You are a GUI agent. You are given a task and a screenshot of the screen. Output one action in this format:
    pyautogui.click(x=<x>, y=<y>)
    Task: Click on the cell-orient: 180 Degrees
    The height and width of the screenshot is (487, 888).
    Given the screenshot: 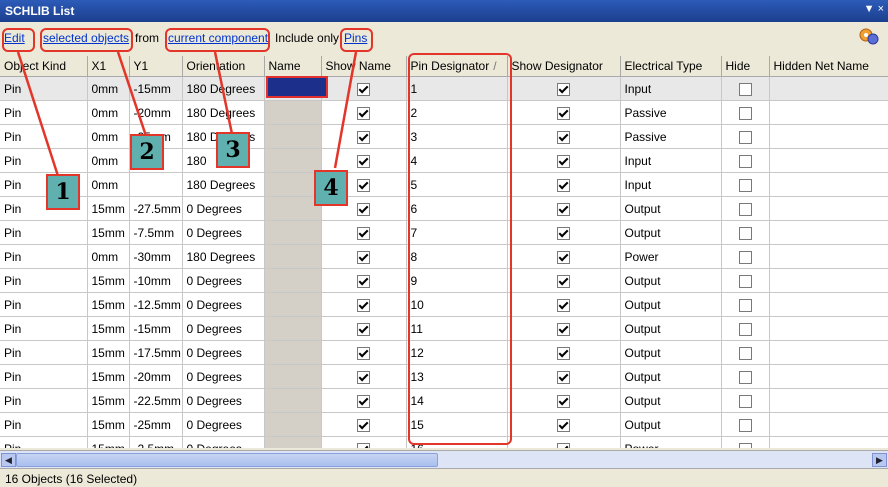 What is the action you would take?
    pyautogui.click(x=223, y=184)
    